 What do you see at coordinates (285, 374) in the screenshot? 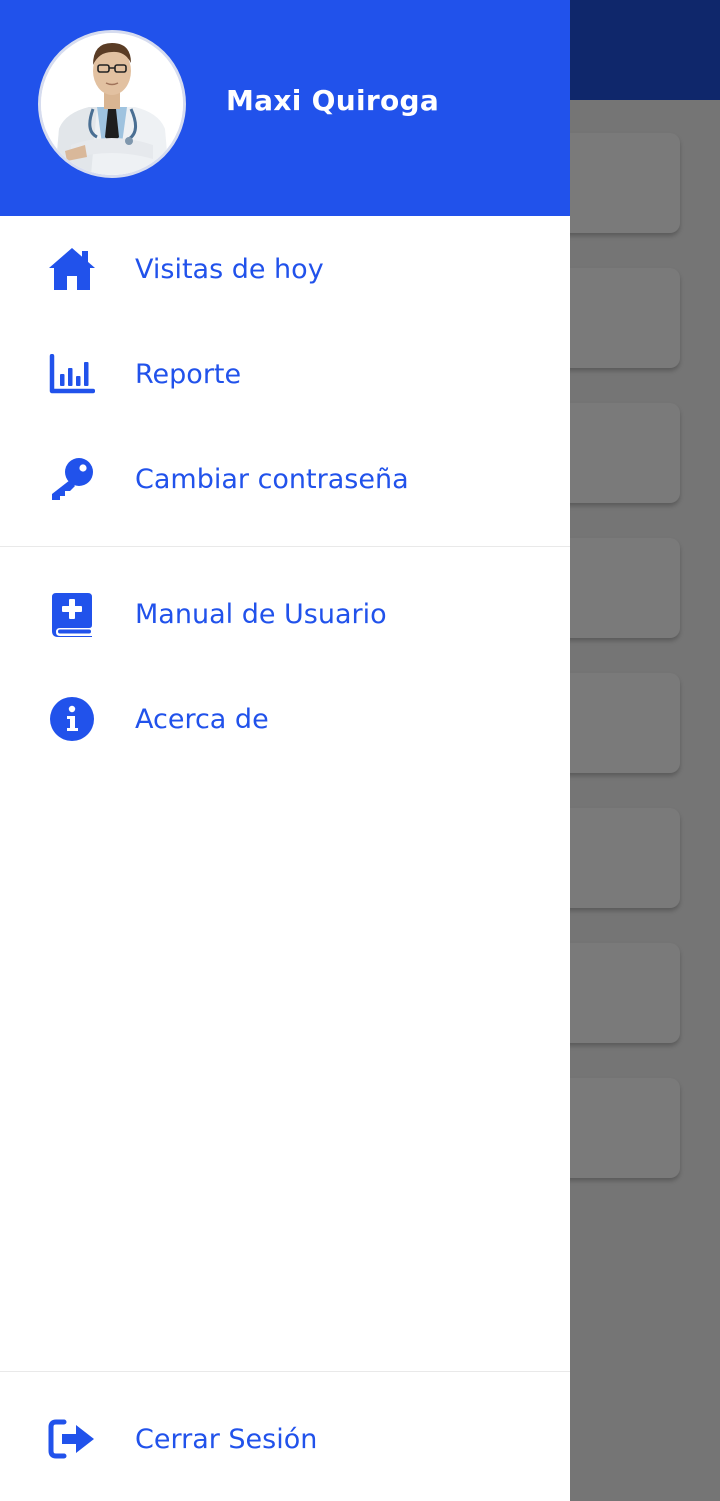
I see `menu-item-reporte: Reporte` at bounding box center [285, 374].